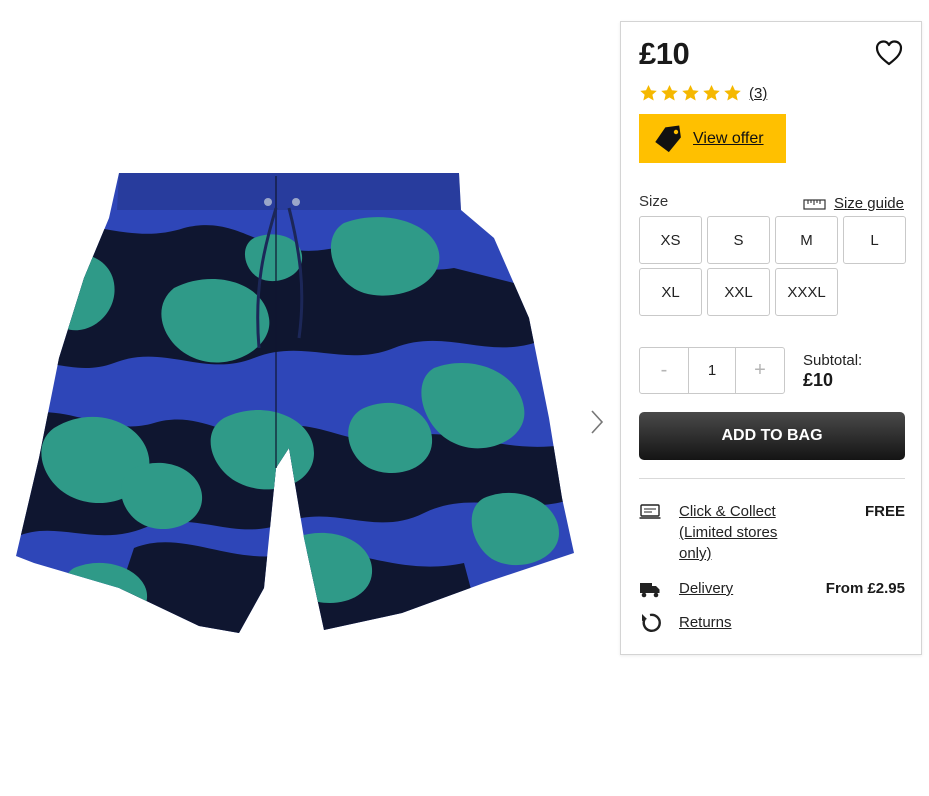 The height and width of the screenshot is (796, 929). I want to click on review-count-link: (3), so click(758, 93).